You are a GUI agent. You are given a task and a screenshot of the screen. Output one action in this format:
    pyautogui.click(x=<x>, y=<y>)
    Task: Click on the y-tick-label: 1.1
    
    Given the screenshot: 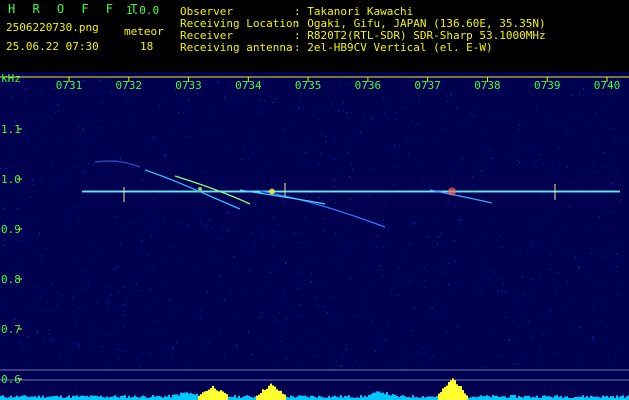 What is the action you would take?
    pyautogui.click(x=11, y=129)
    